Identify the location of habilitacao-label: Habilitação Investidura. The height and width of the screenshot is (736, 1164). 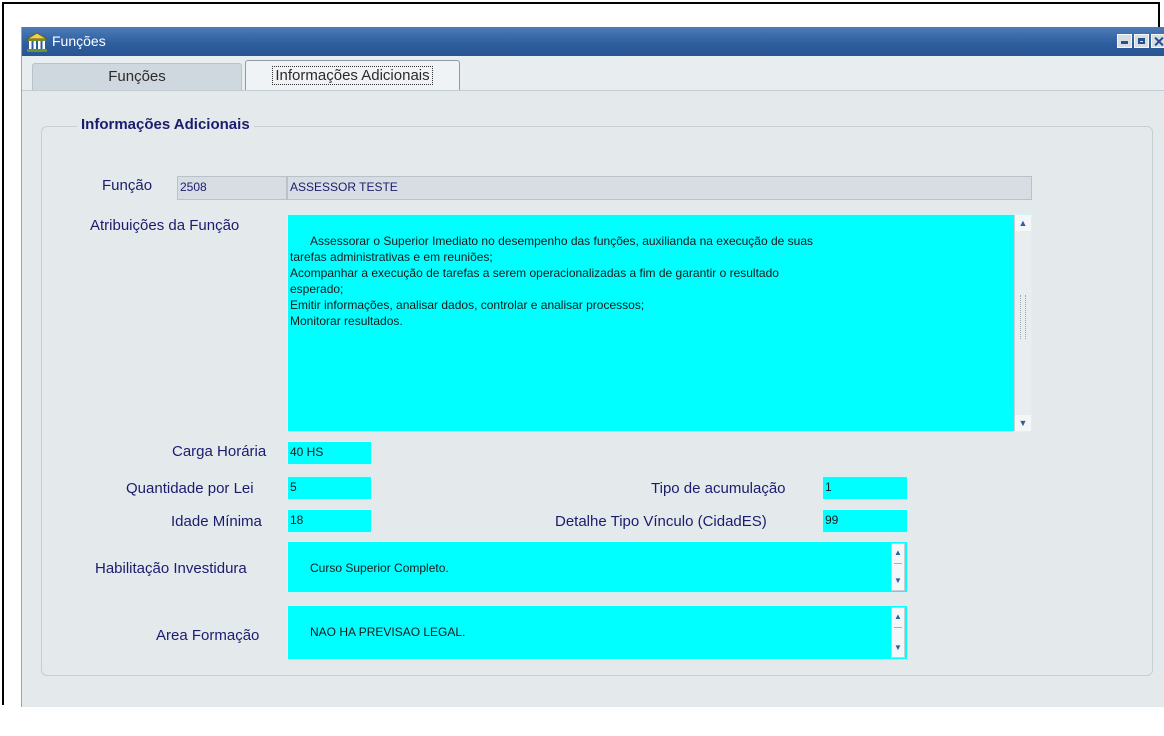
(171, 568).